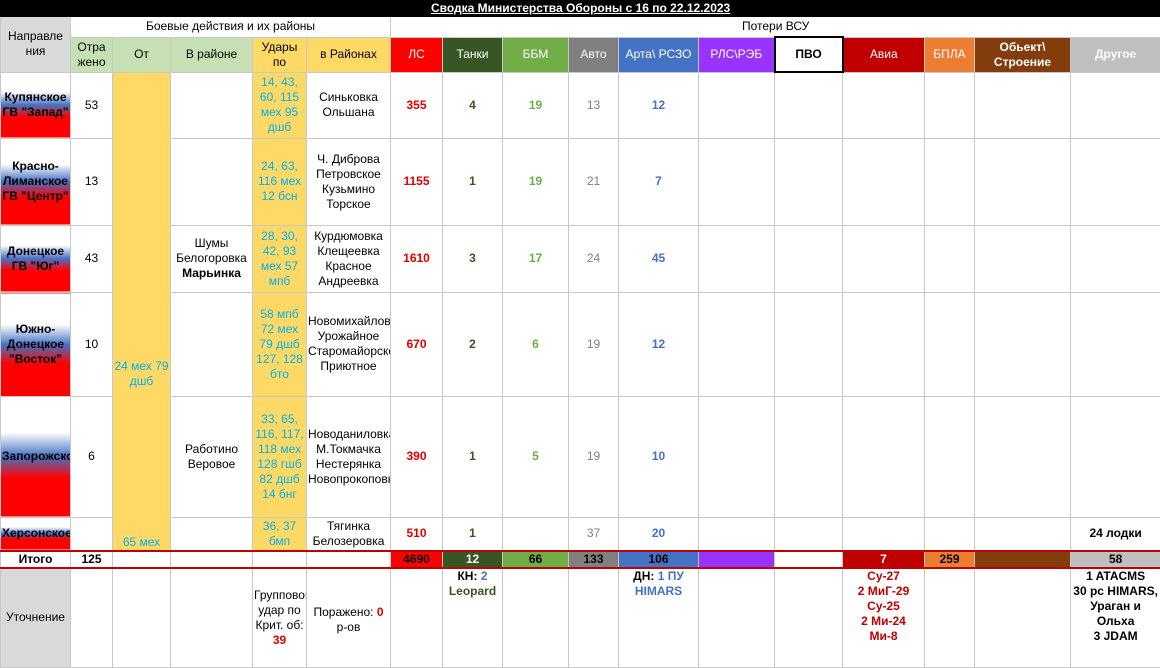 This screenshot has width=1160, height=668. Describe the element at coordinates (36, 345) in the screenshot. I see `direction-cell: Южно-Донецкое "Восток"` at that location.